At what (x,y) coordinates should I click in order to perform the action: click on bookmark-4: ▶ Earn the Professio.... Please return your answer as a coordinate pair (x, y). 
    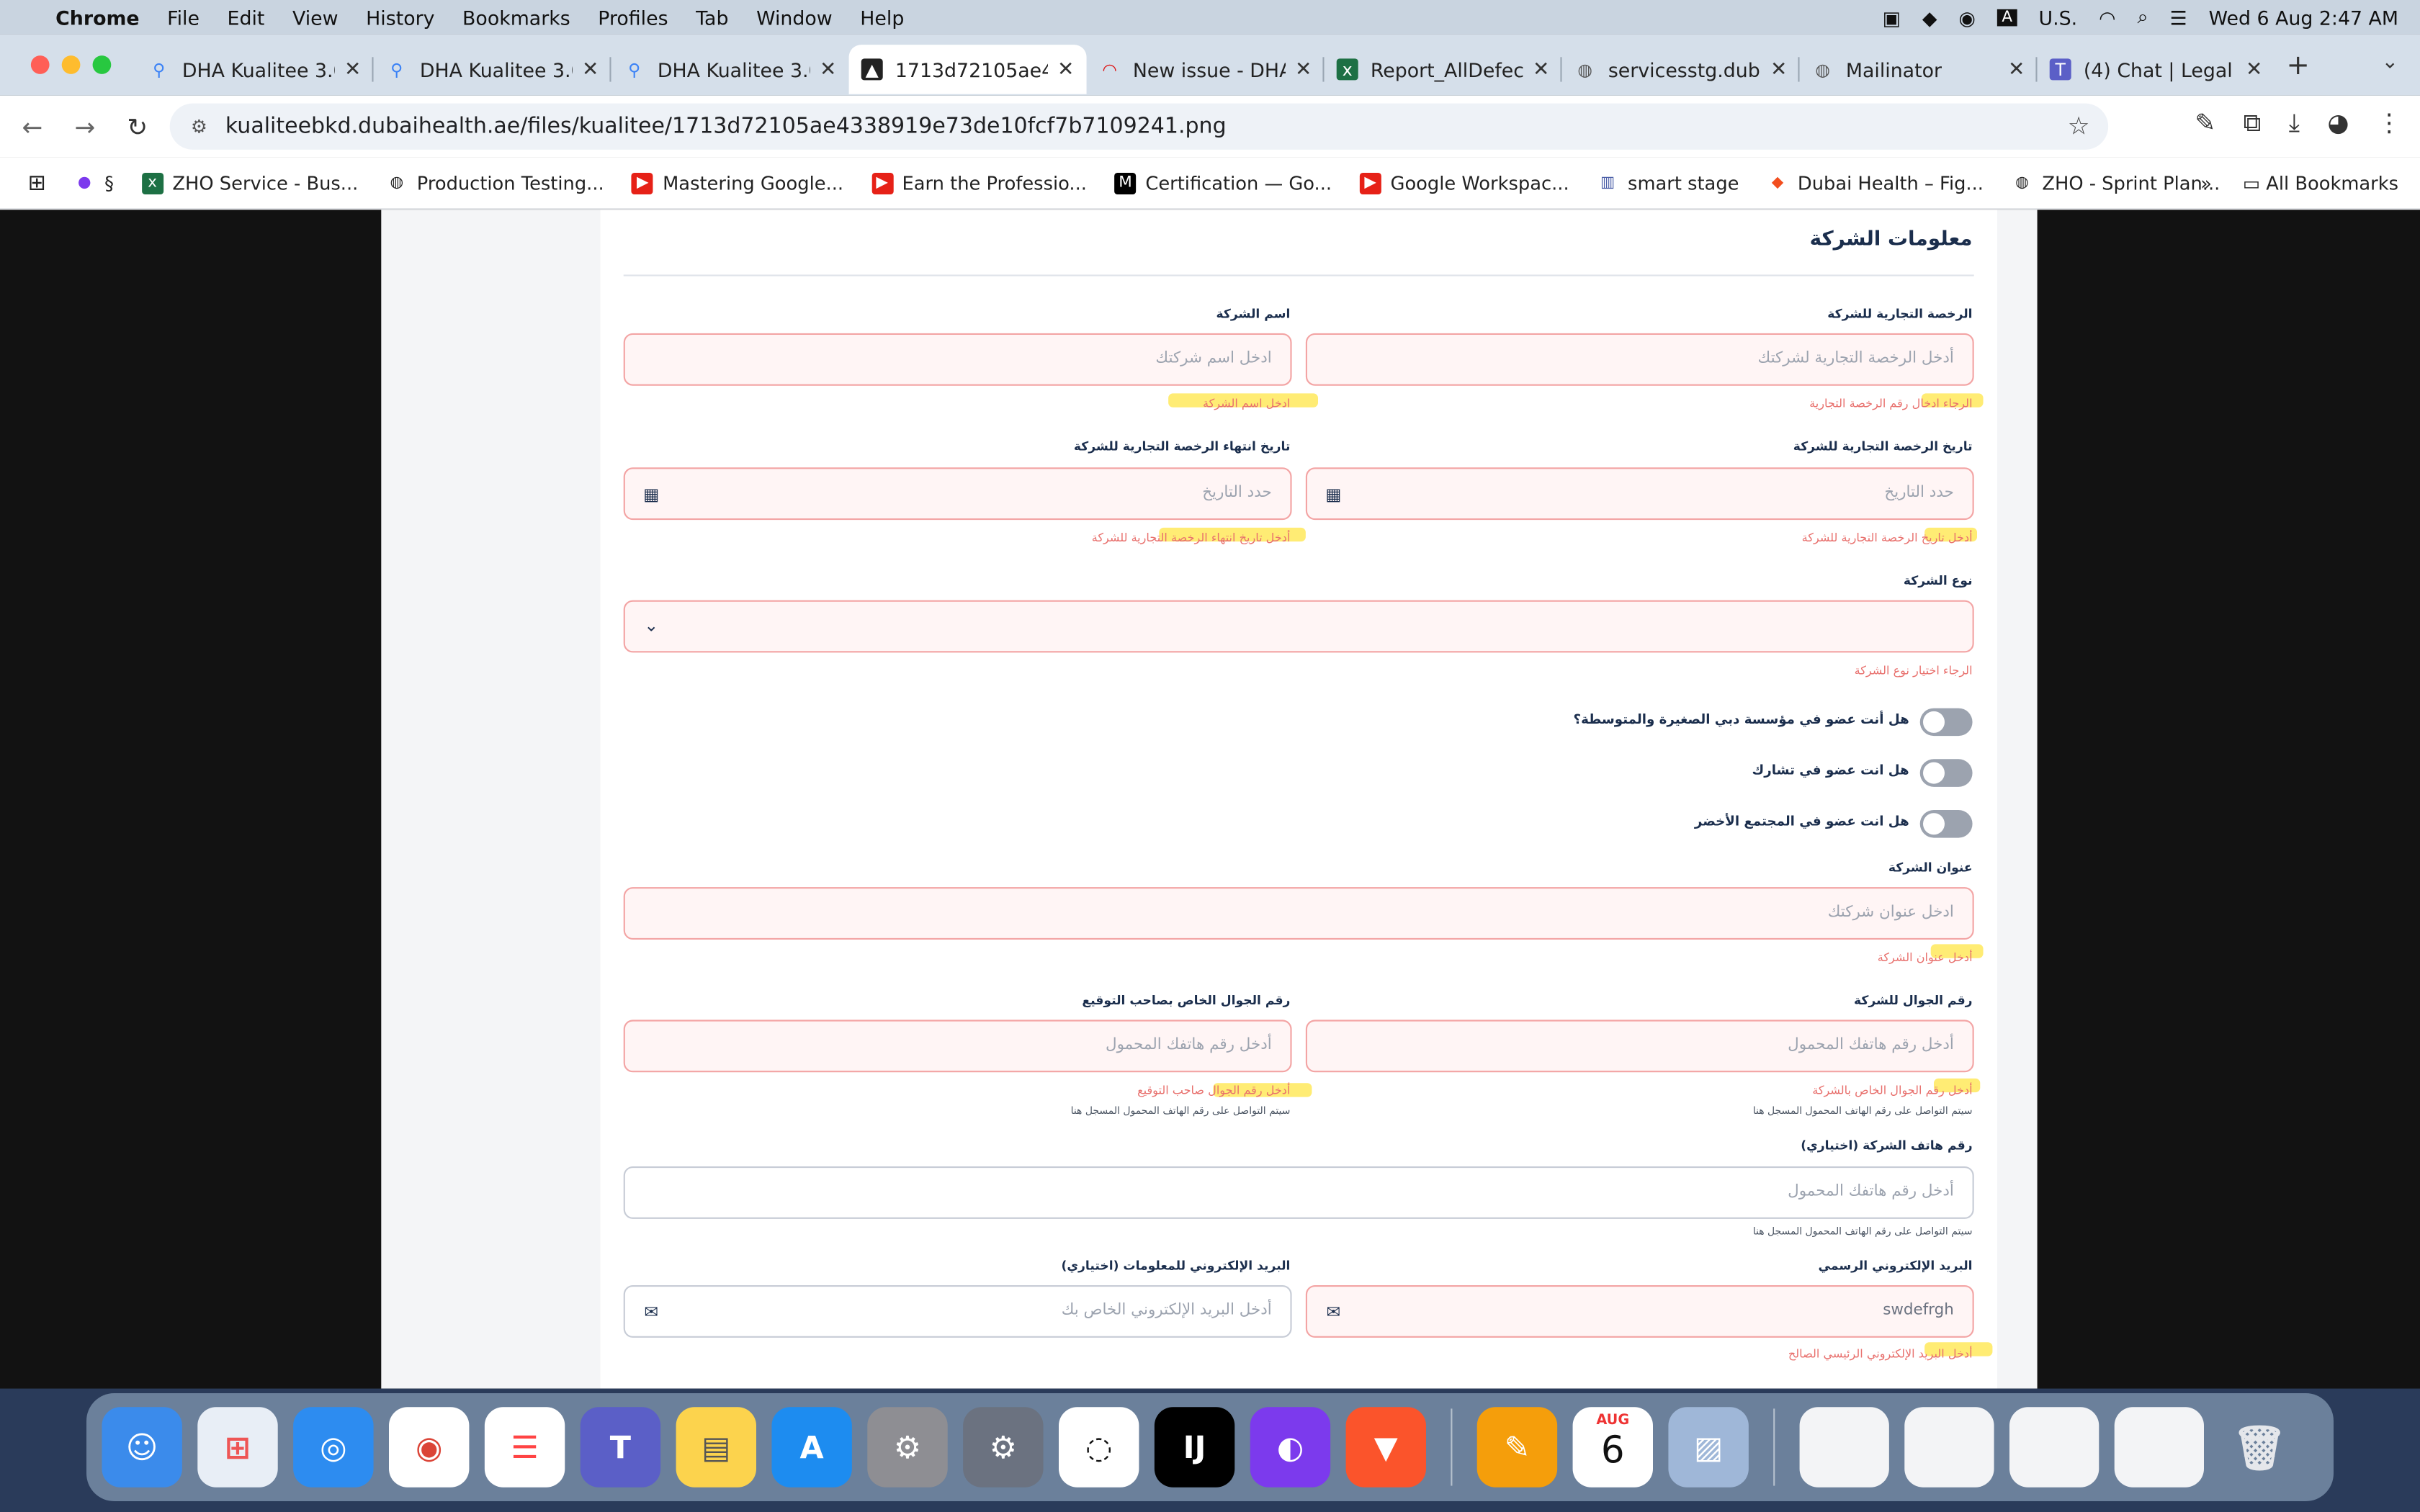
    Looking at the image, I should click on (979, 182).